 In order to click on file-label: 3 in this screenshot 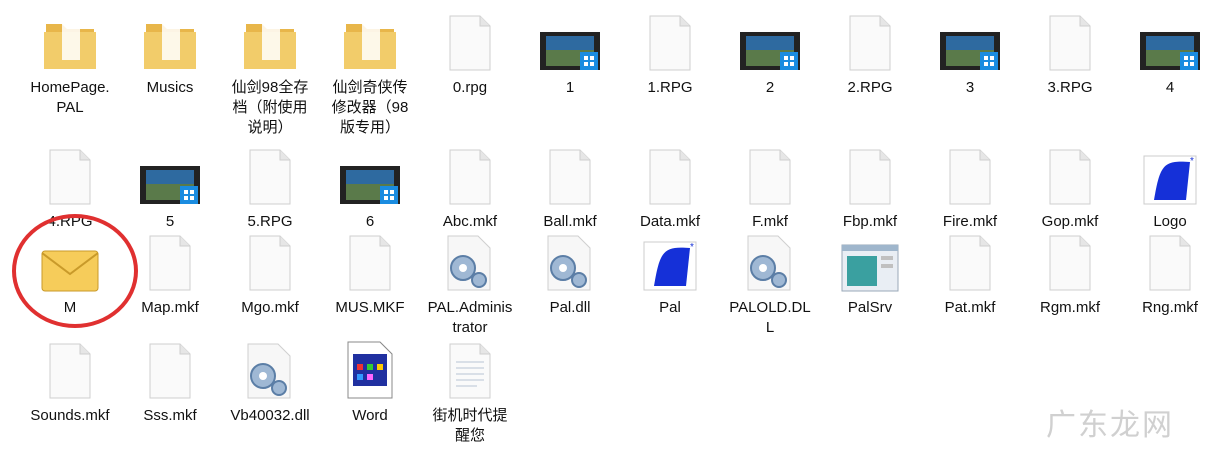, I will do `click(970, 87)`.